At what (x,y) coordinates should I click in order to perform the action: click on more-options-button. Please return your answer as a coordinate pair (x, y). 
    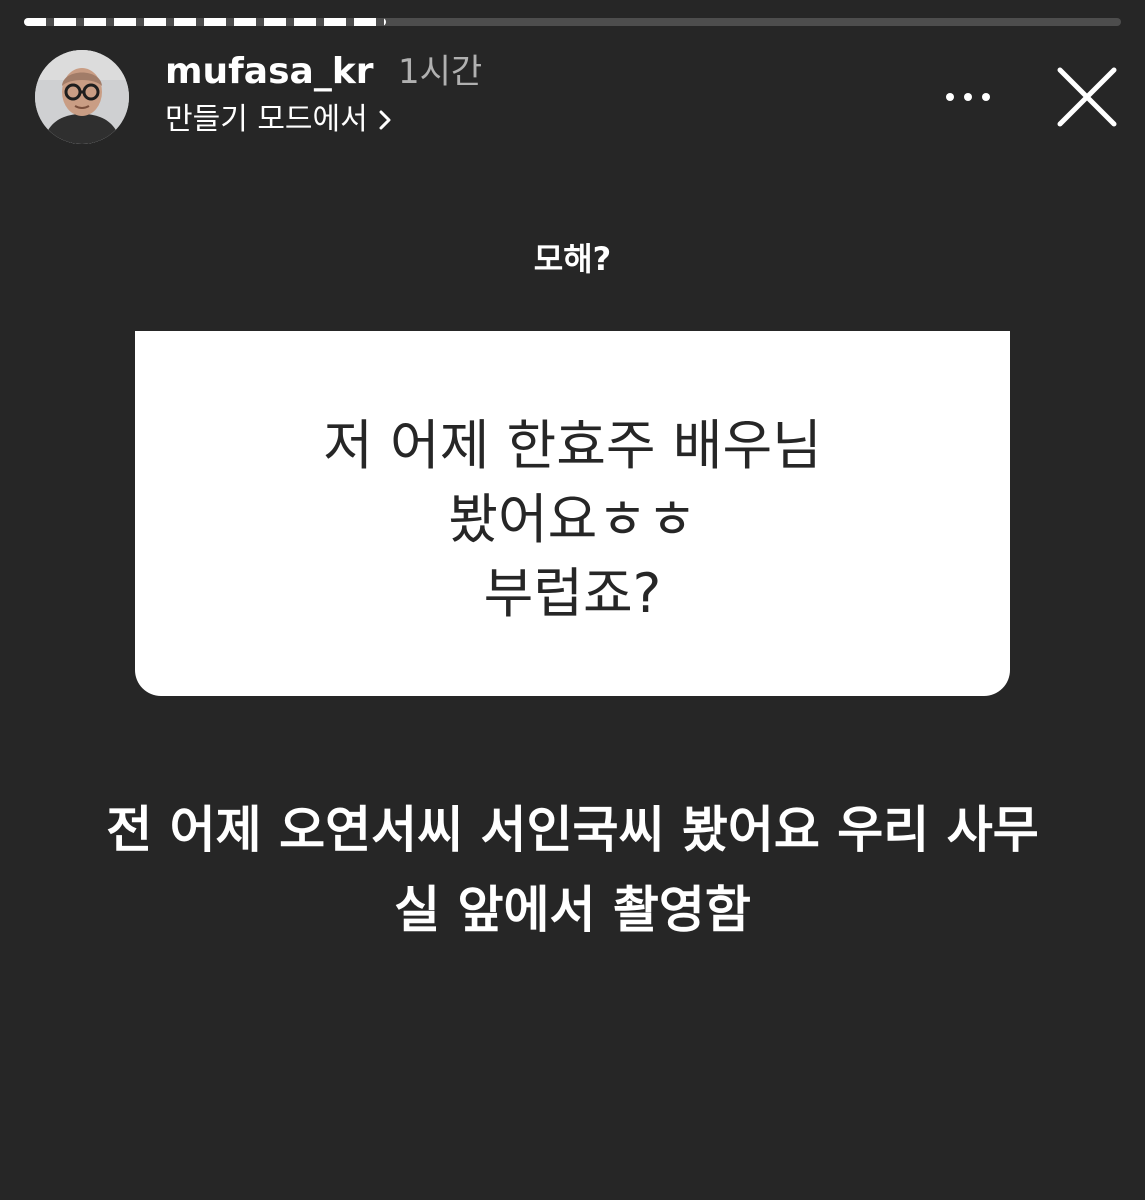
    Looking at the image, I should click on (968, 97).